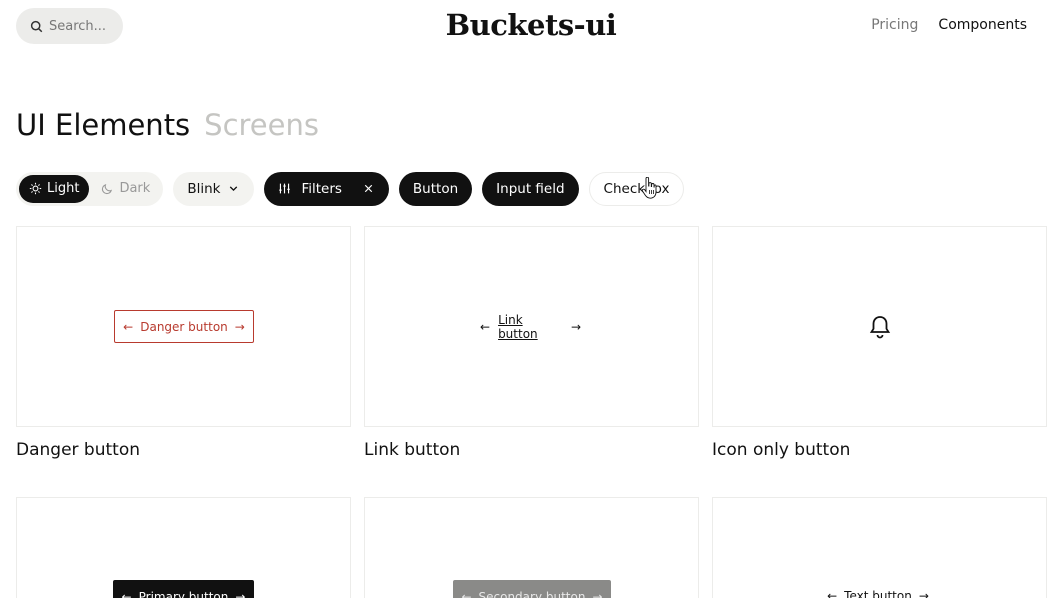  I want to click on bell-icon, so click(880, 327).